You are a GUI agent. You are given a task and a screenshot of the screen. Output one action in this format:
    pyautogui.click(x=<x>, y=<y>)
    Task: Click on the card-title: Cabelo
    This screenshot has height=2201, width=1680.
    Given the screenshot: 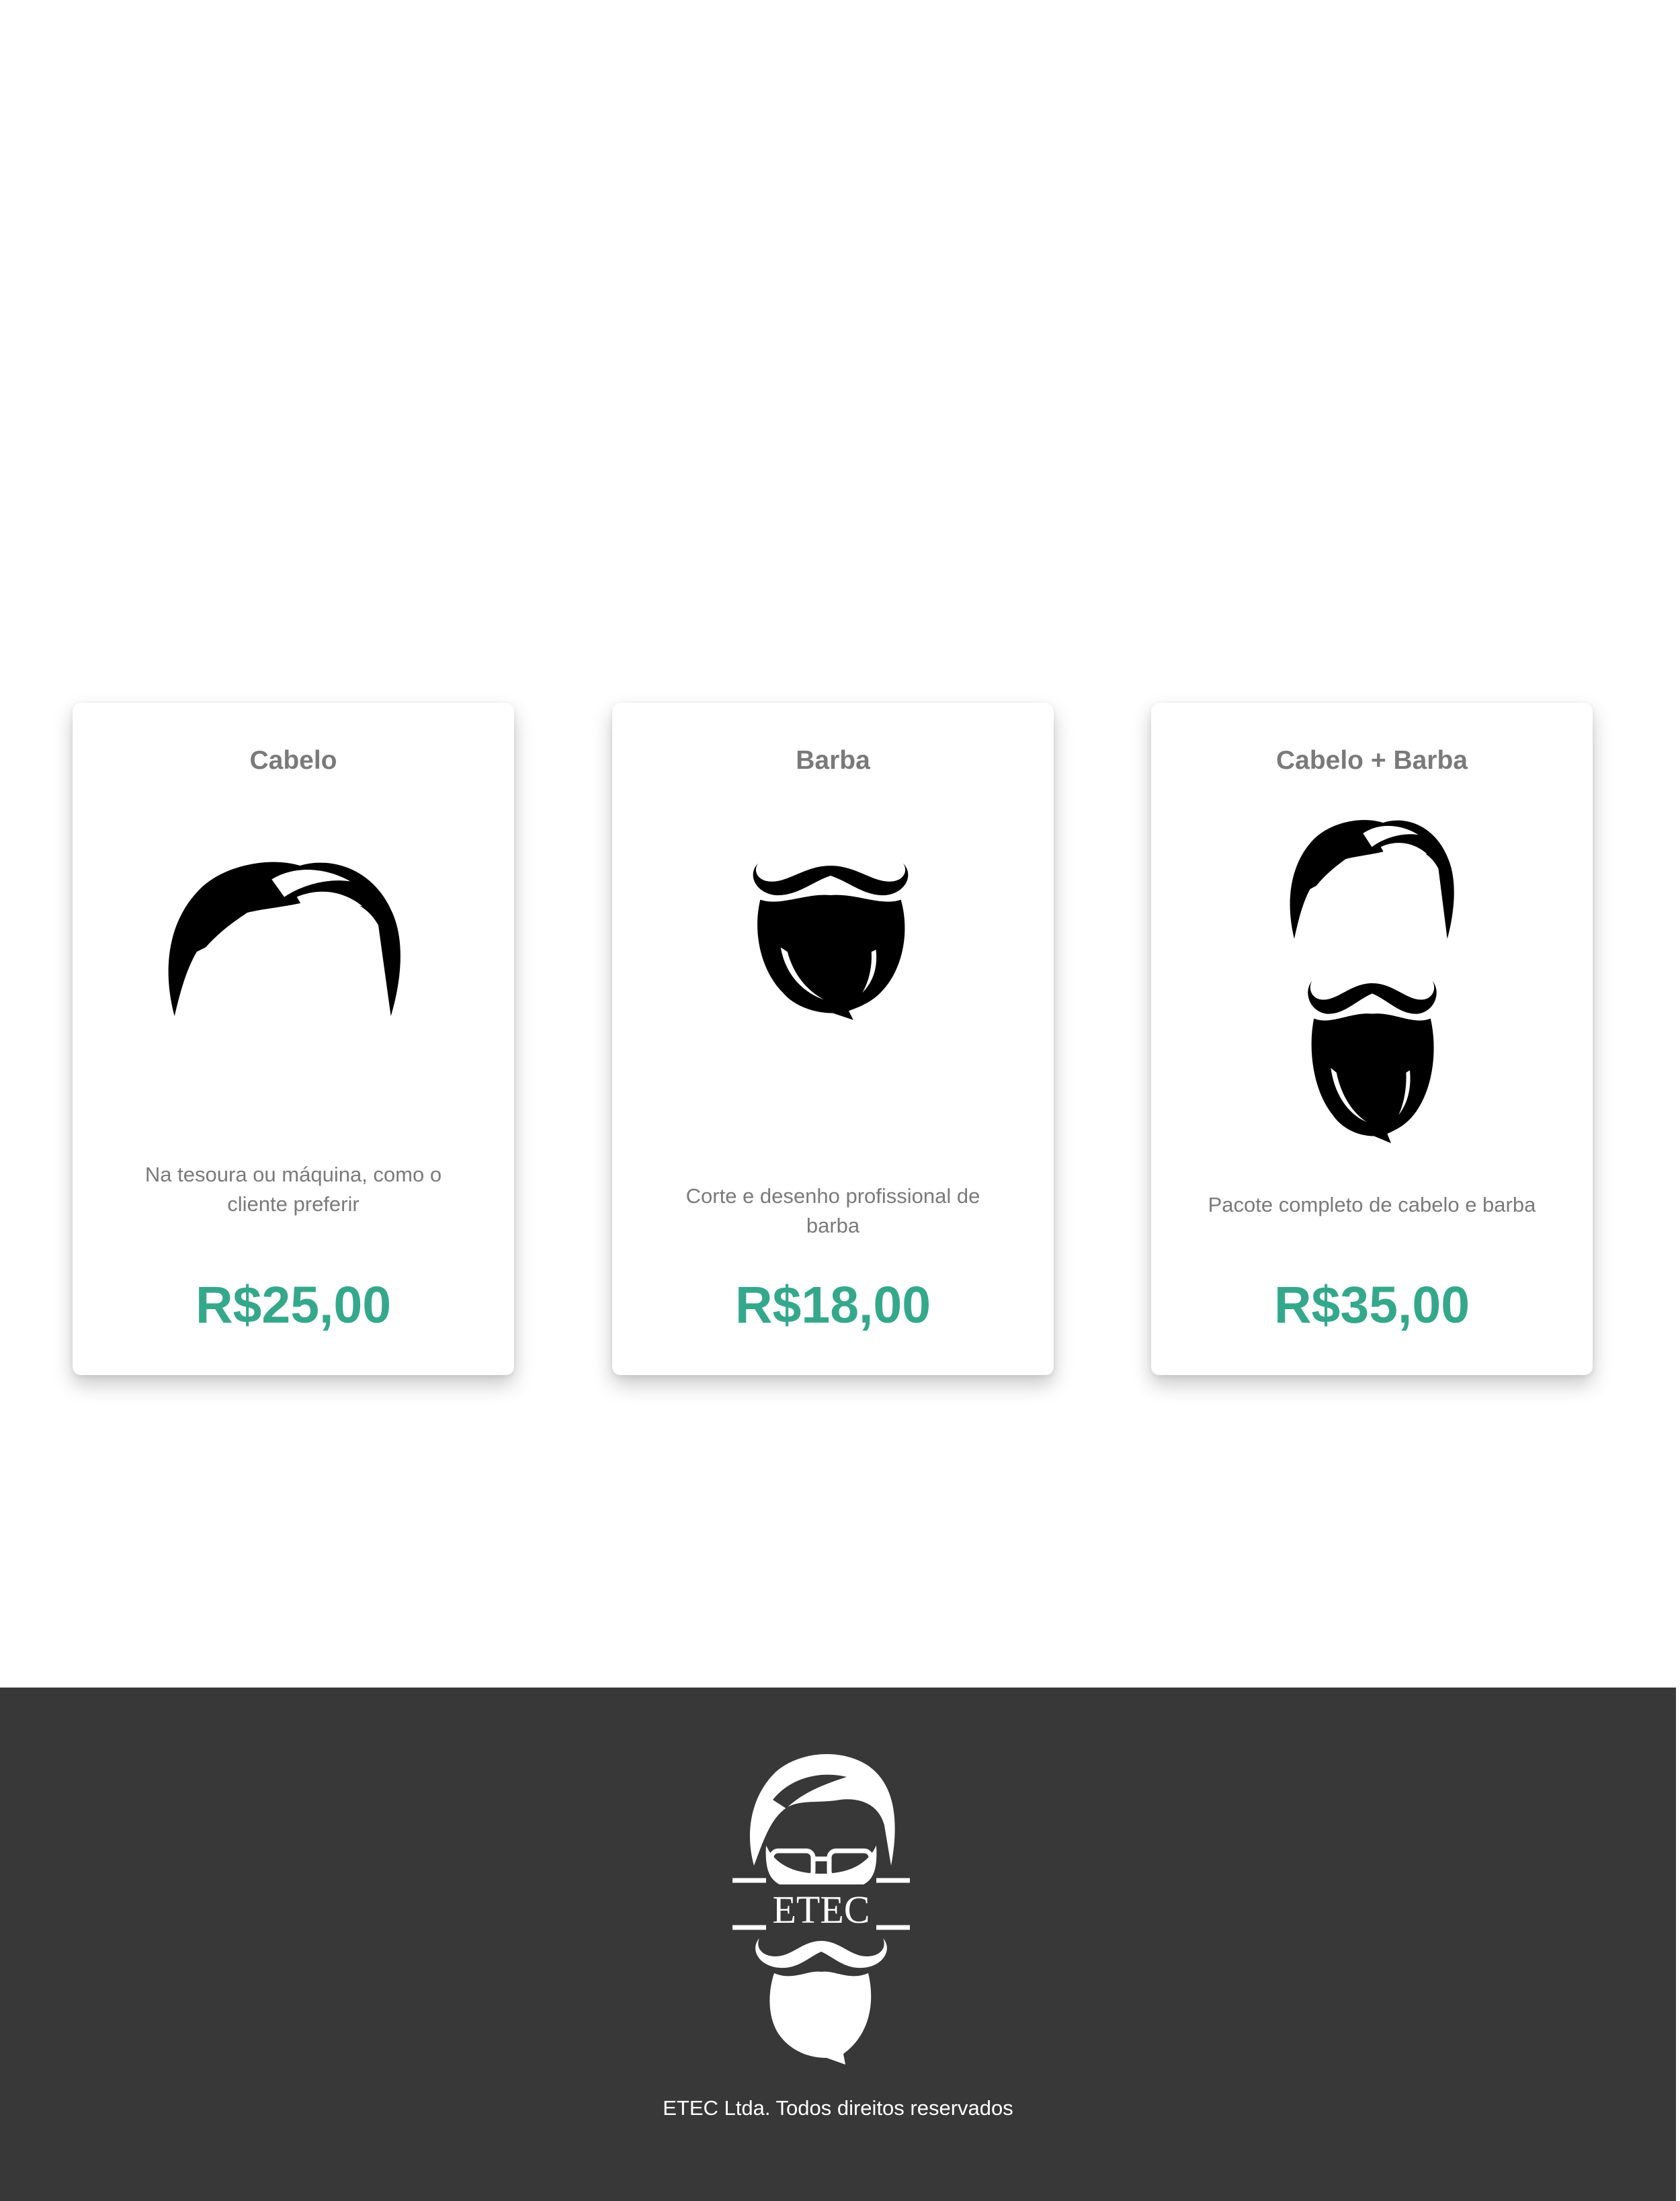 What is the action you would take?
    pyautogui.click(x=293, y=760)
    